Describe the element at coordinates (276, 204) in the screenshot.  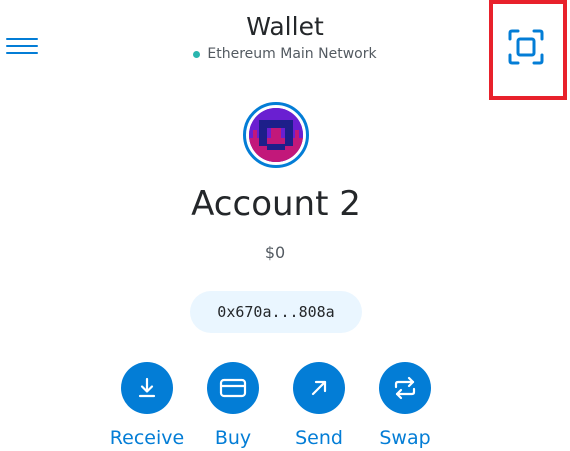
I see `account-name: Account 2` at that location.